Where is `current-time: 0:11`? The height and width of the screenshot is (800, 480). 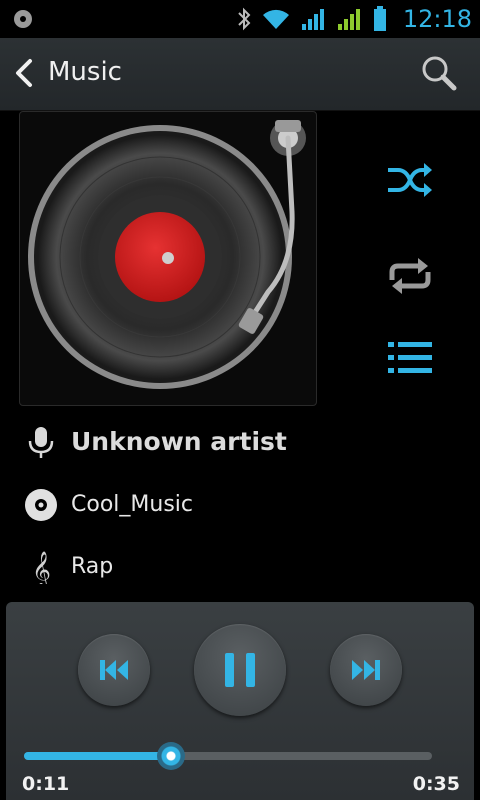
current-time: 0:11 is located at coordinates (46, 784).